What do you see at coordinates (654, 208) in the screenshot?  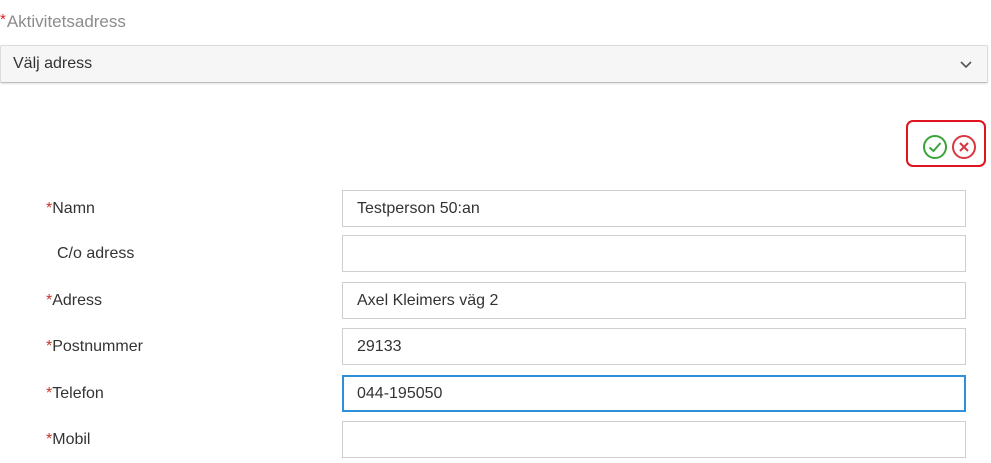 I see `namn-input` at bounding box center [654, 208].